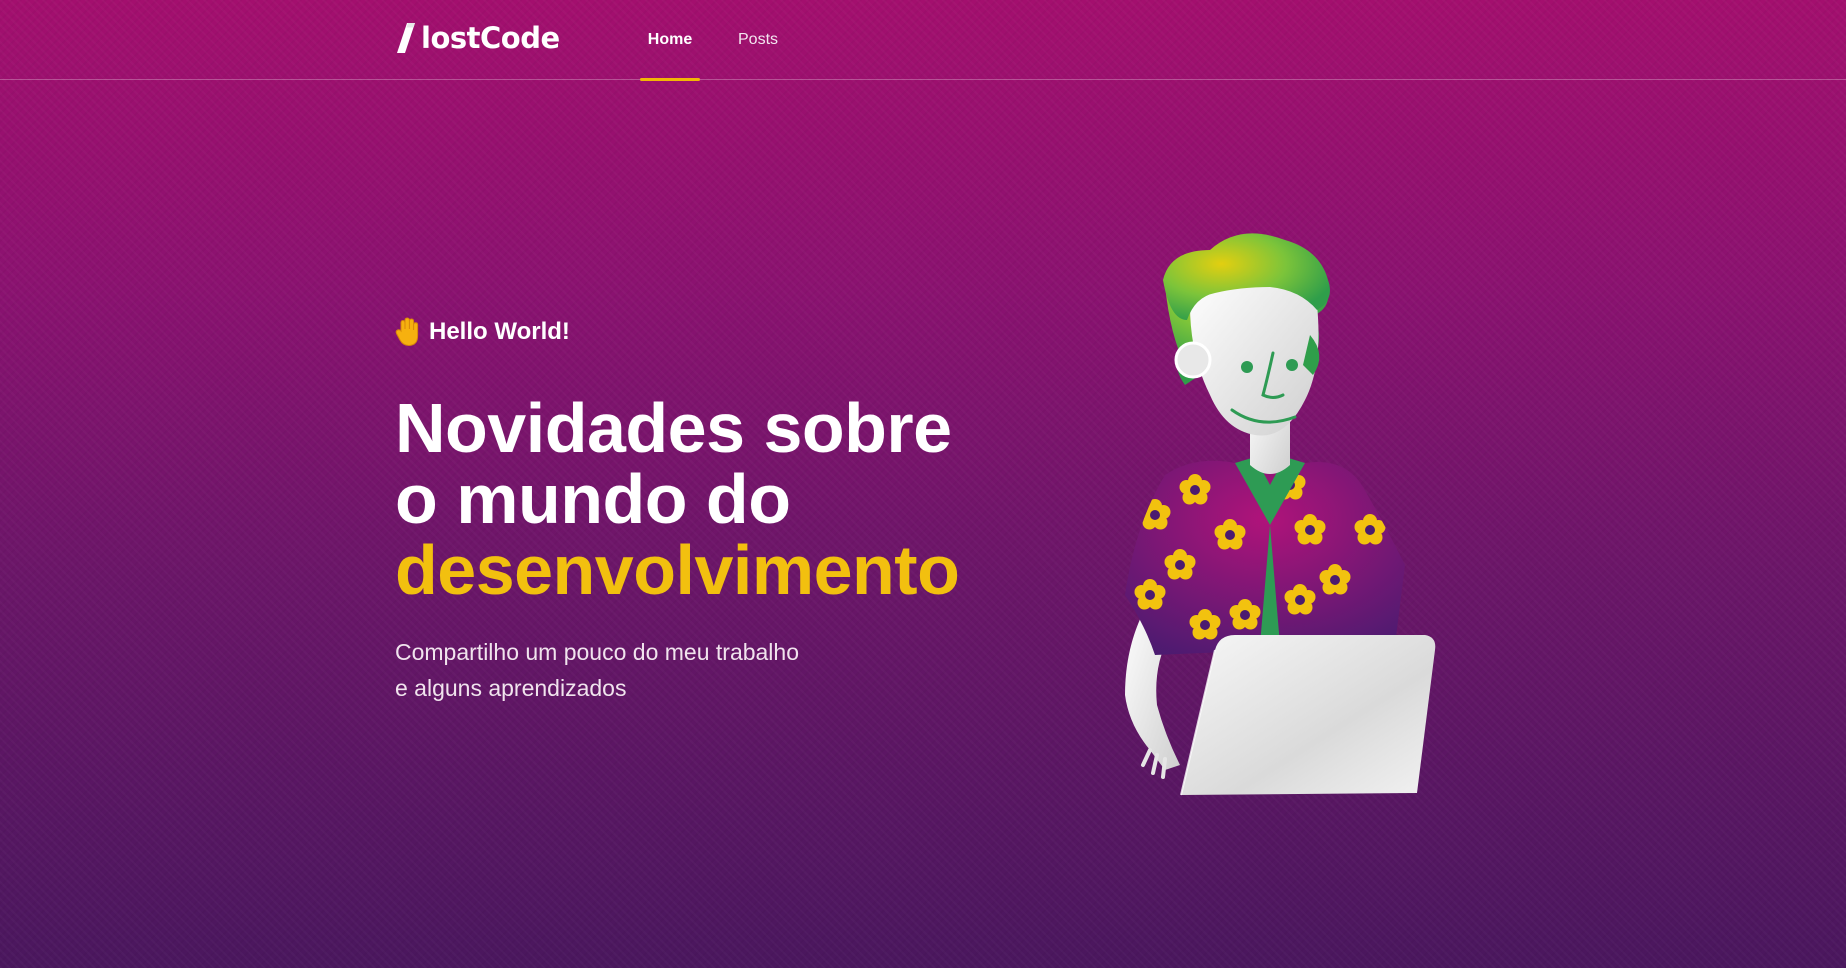  I want to click on main-nav: Home Posts, so click(713, 40).